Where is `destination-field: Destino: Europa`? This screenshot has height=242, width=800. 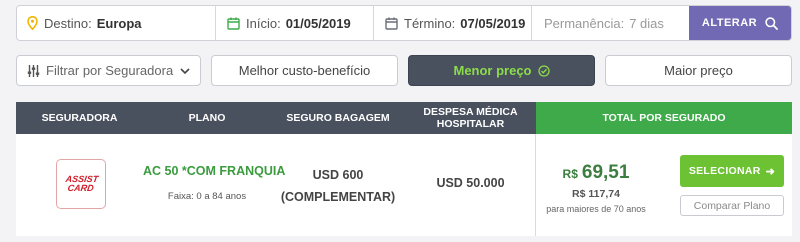
destination-field: Destino: Europa is located at coordinates (116, 23).